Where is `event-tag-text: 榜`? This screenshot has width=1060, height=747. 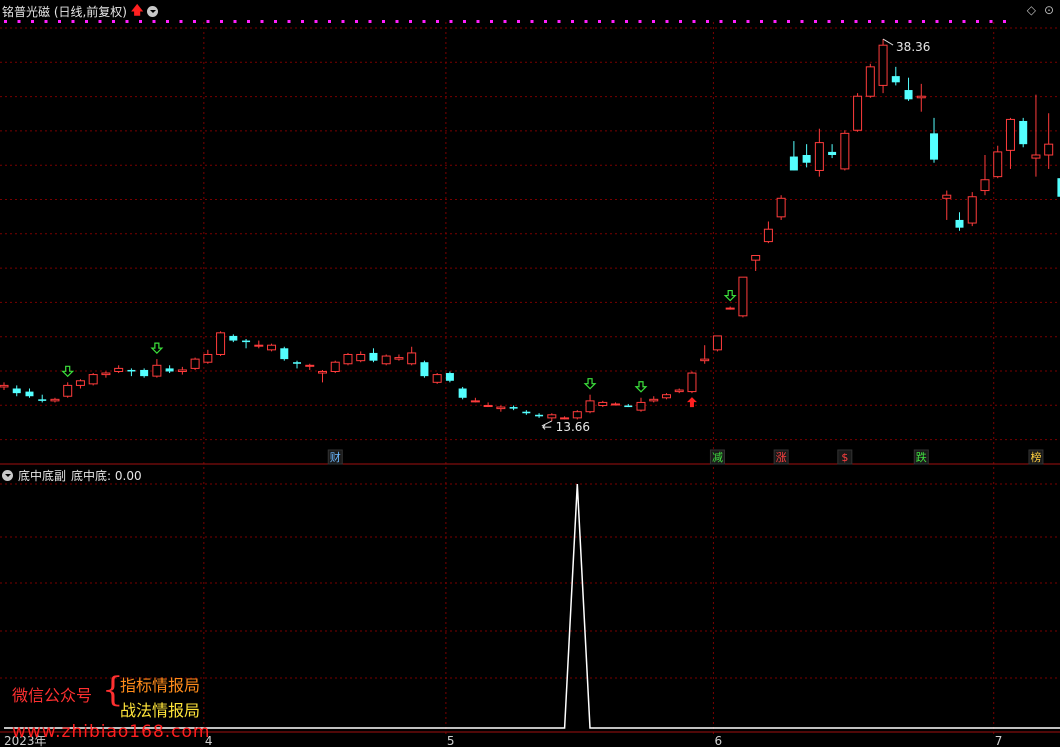 event-tag-text: 榜 is located at coordinates (1035, 457).